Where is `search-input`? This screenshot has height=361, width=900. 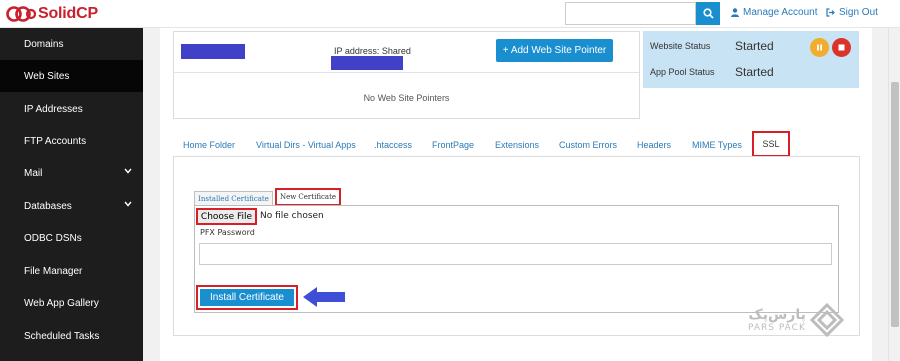
search-input is located at coordinates (630, 13).